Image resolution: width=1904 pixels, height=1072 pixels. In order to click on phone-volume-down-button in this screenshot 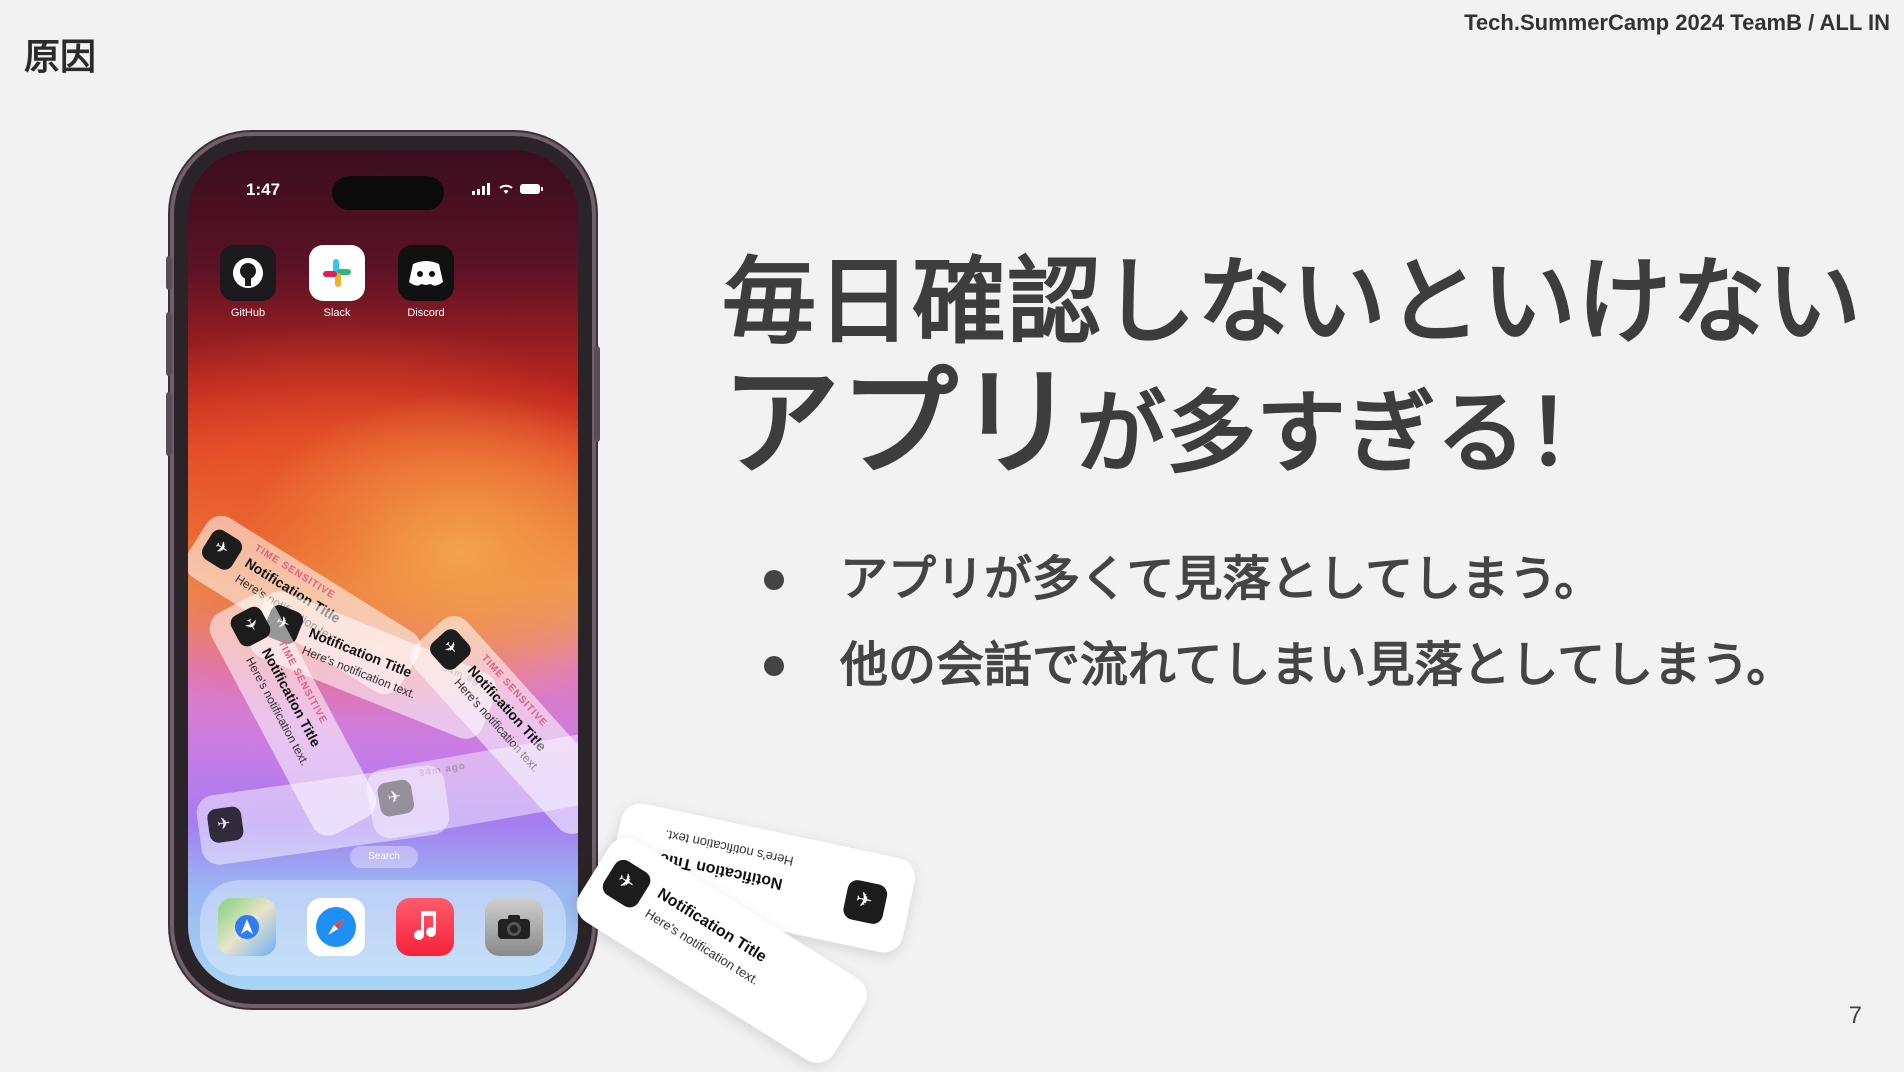, I will do `click(169, 424)`.